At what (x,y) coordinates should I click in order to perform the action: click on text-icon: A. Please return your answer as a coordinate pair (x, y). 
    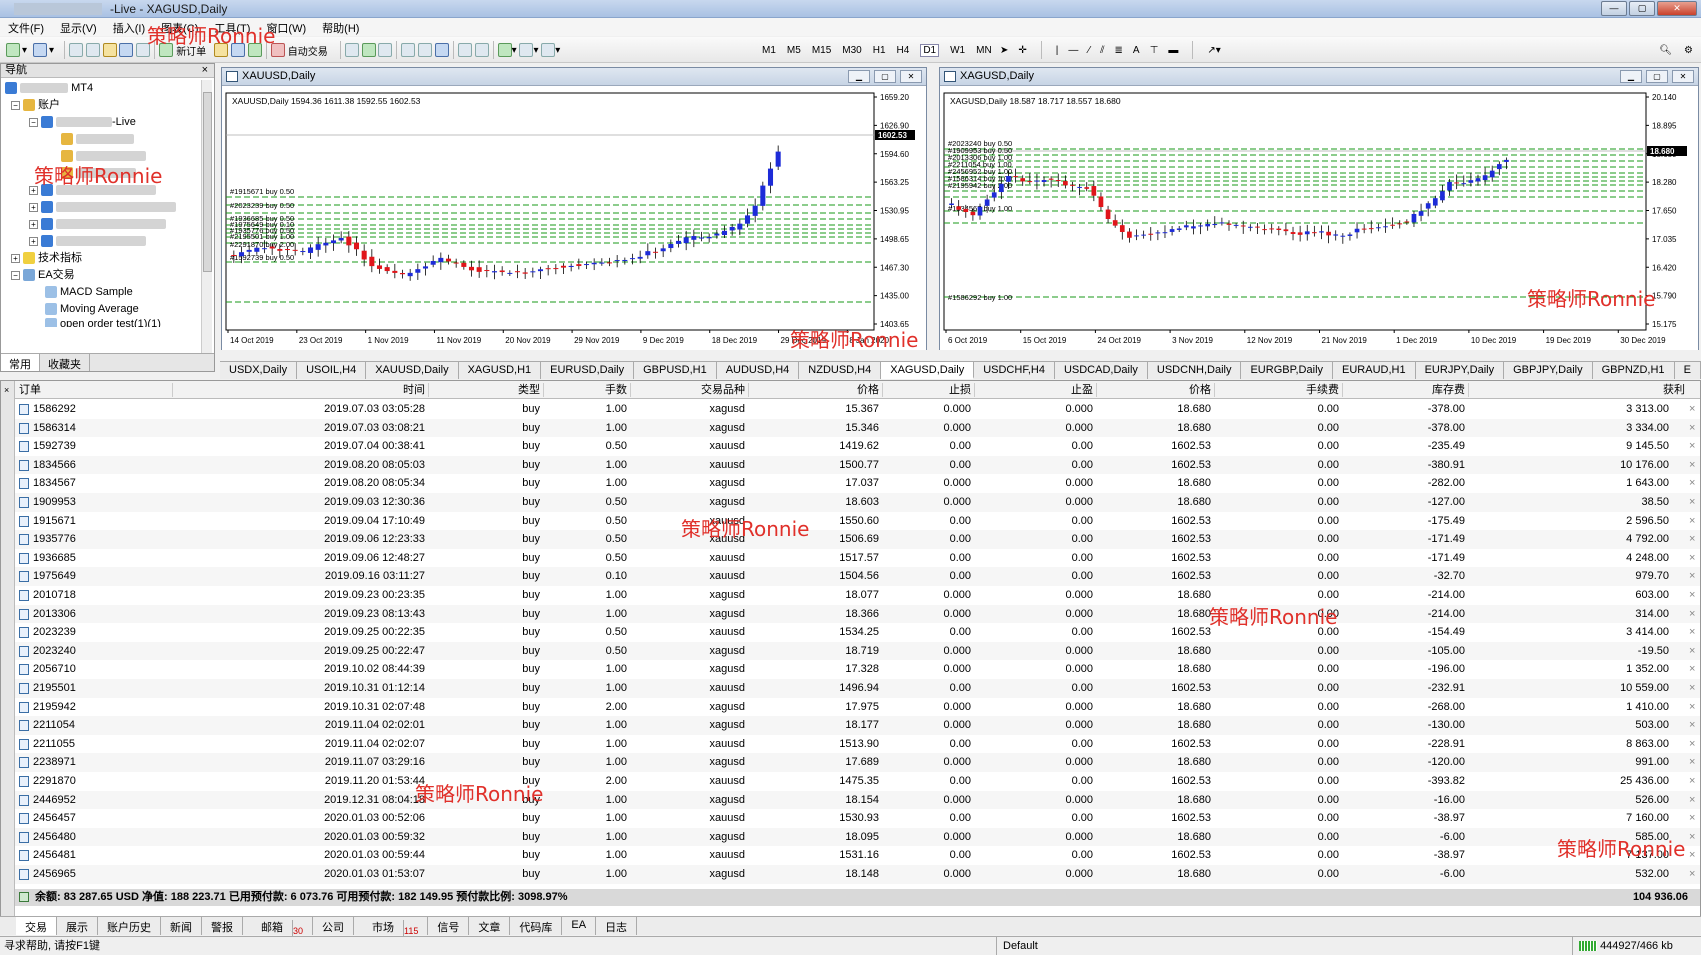
    Looking at the image, I should click on (1136, 50).